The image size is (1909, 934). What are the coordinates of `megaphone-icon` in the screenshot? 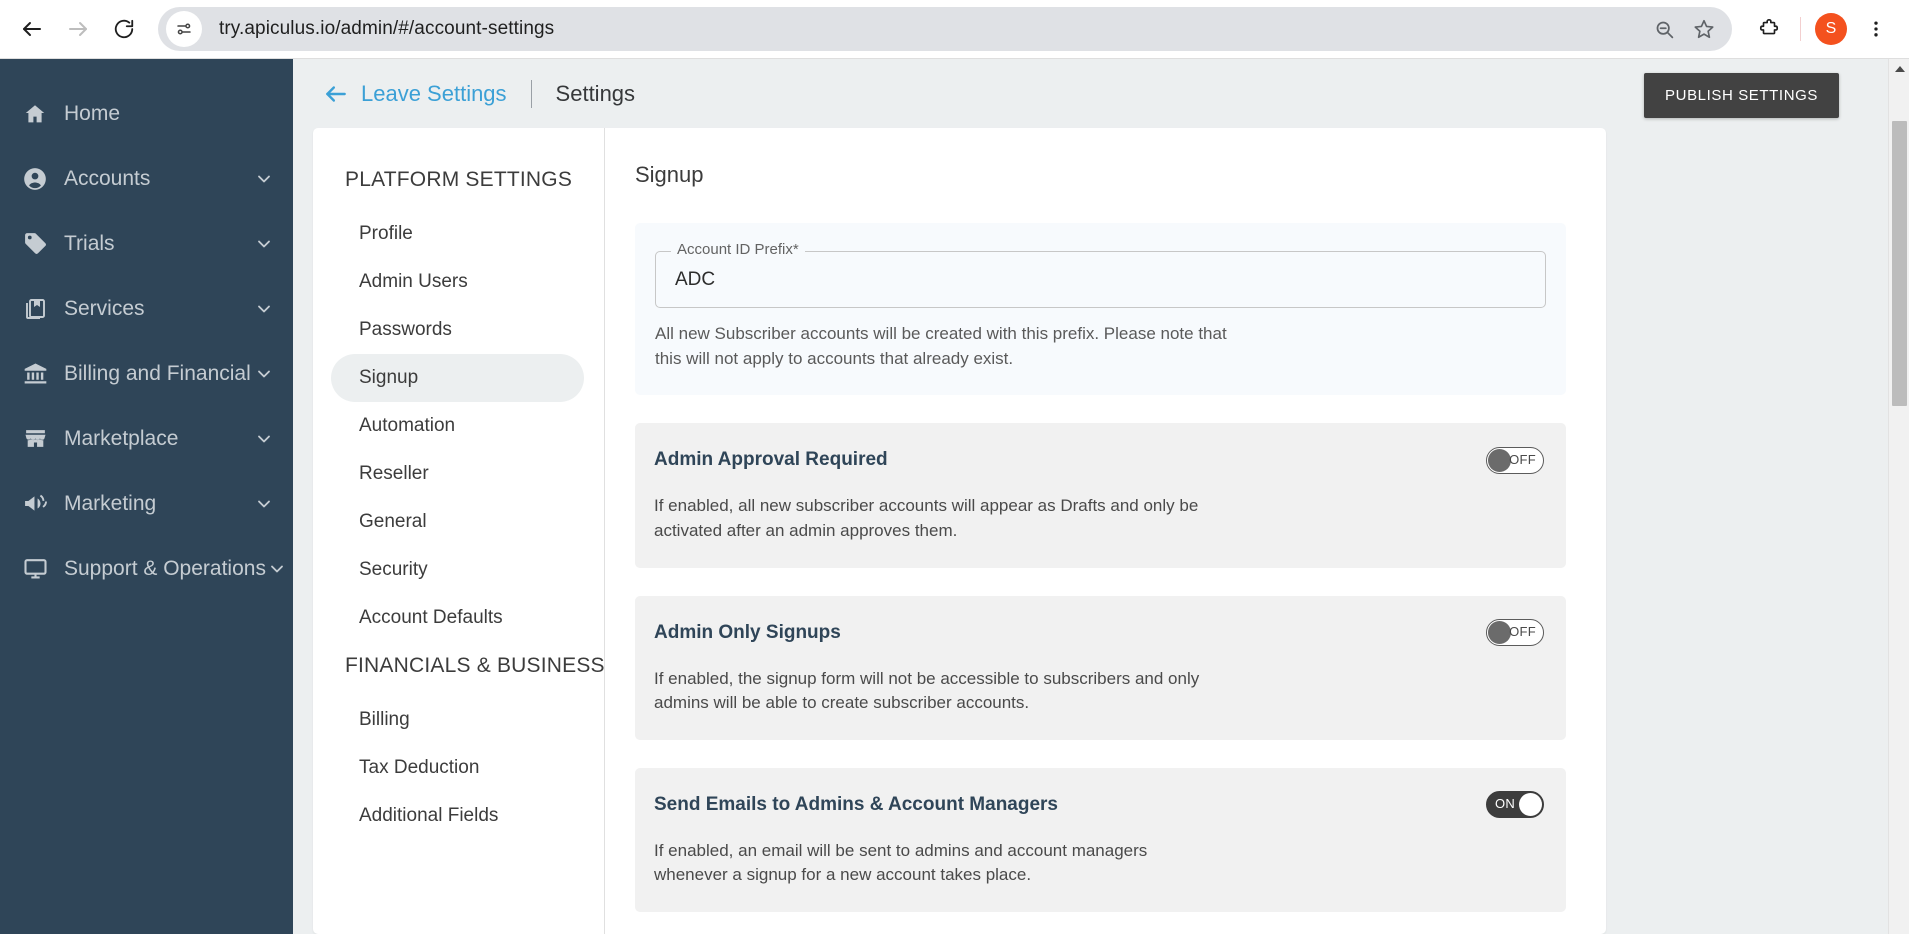 It's located at (35, 504).